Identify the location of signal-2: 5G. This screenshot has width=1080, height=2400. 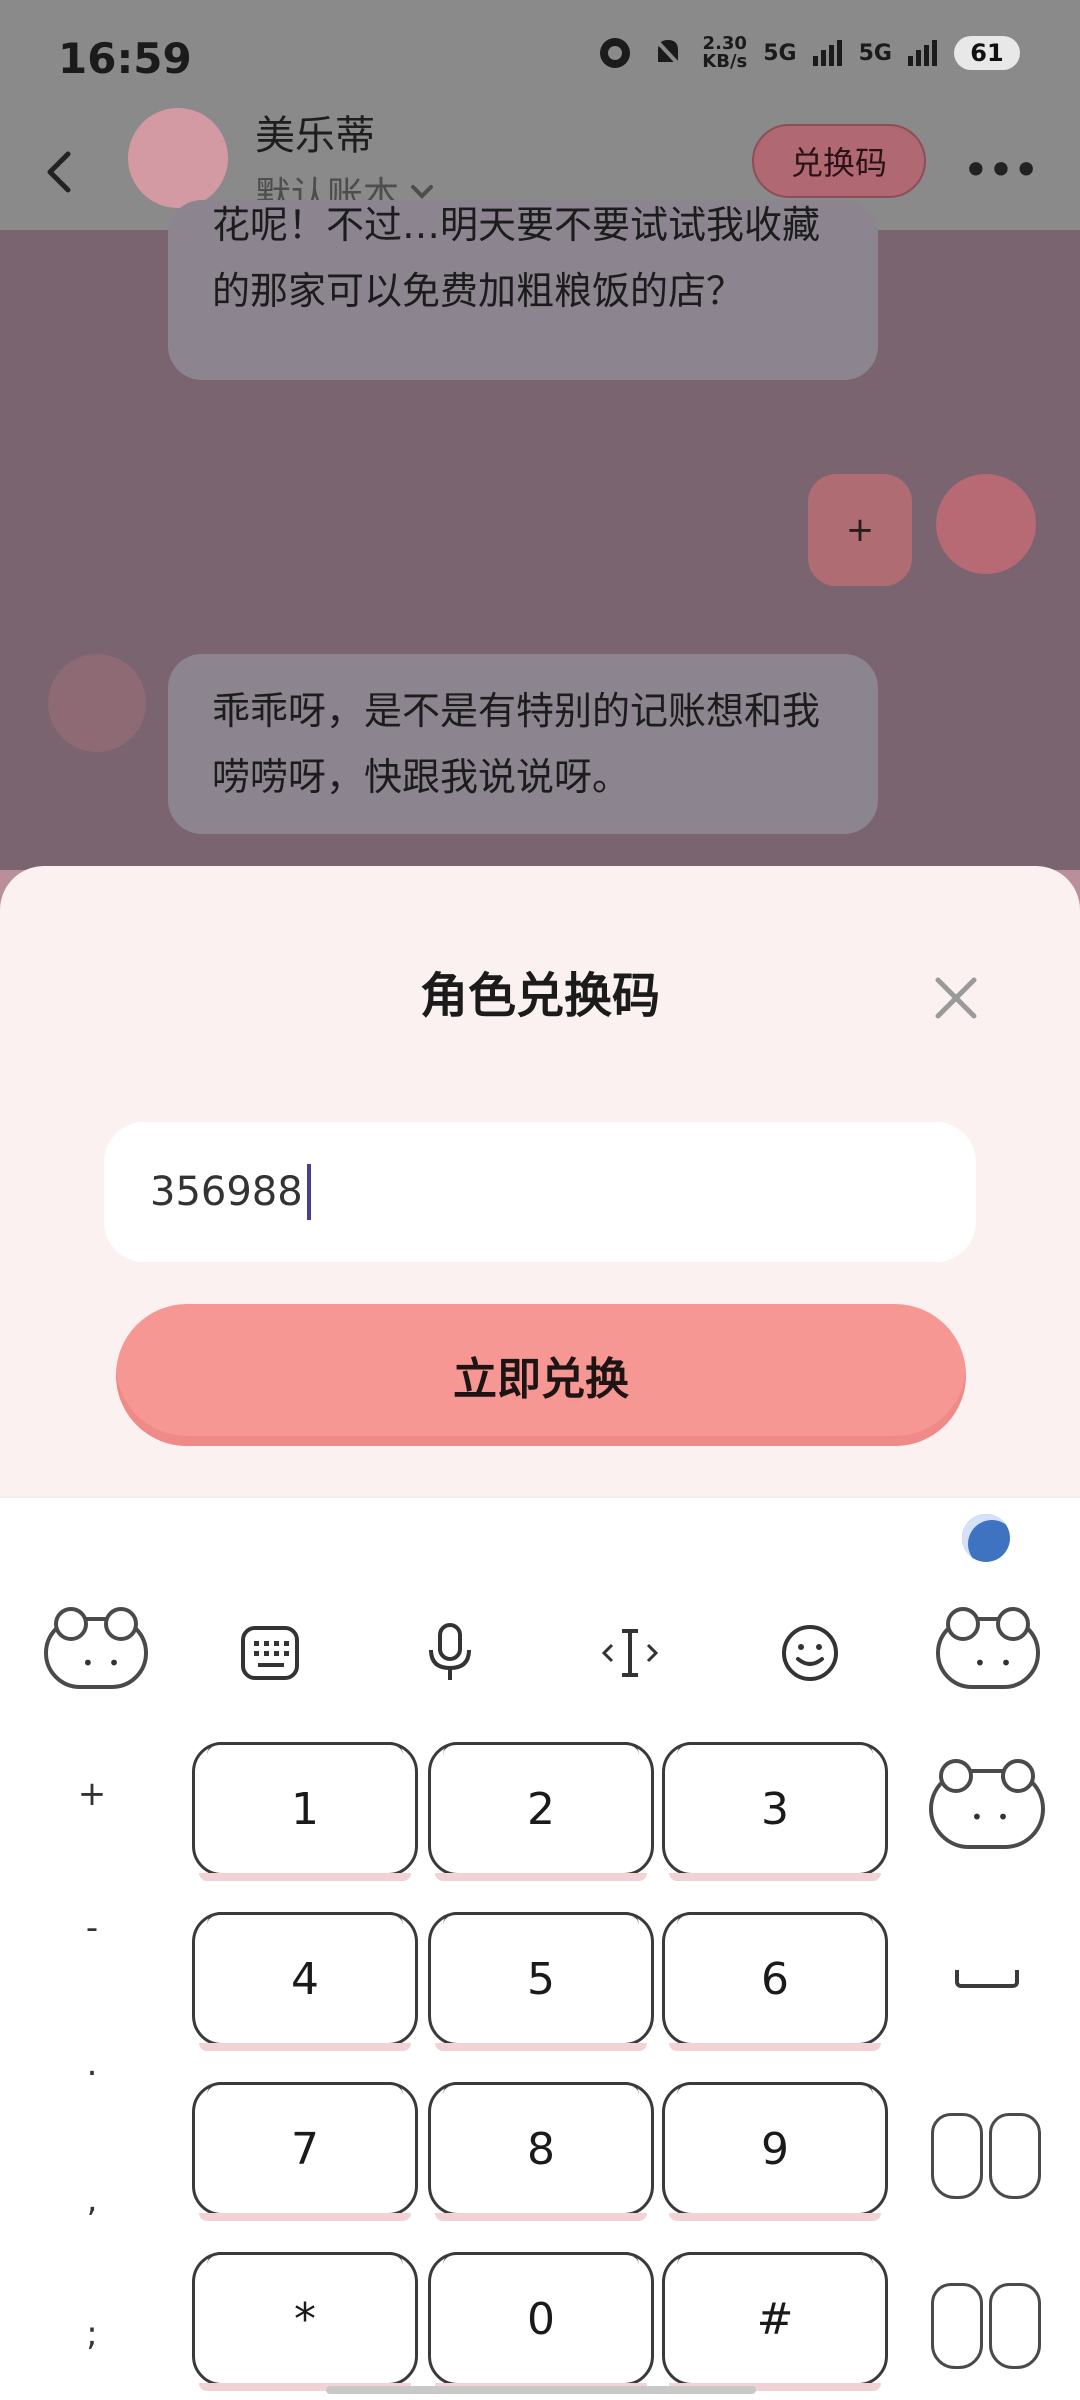
(875, 53).